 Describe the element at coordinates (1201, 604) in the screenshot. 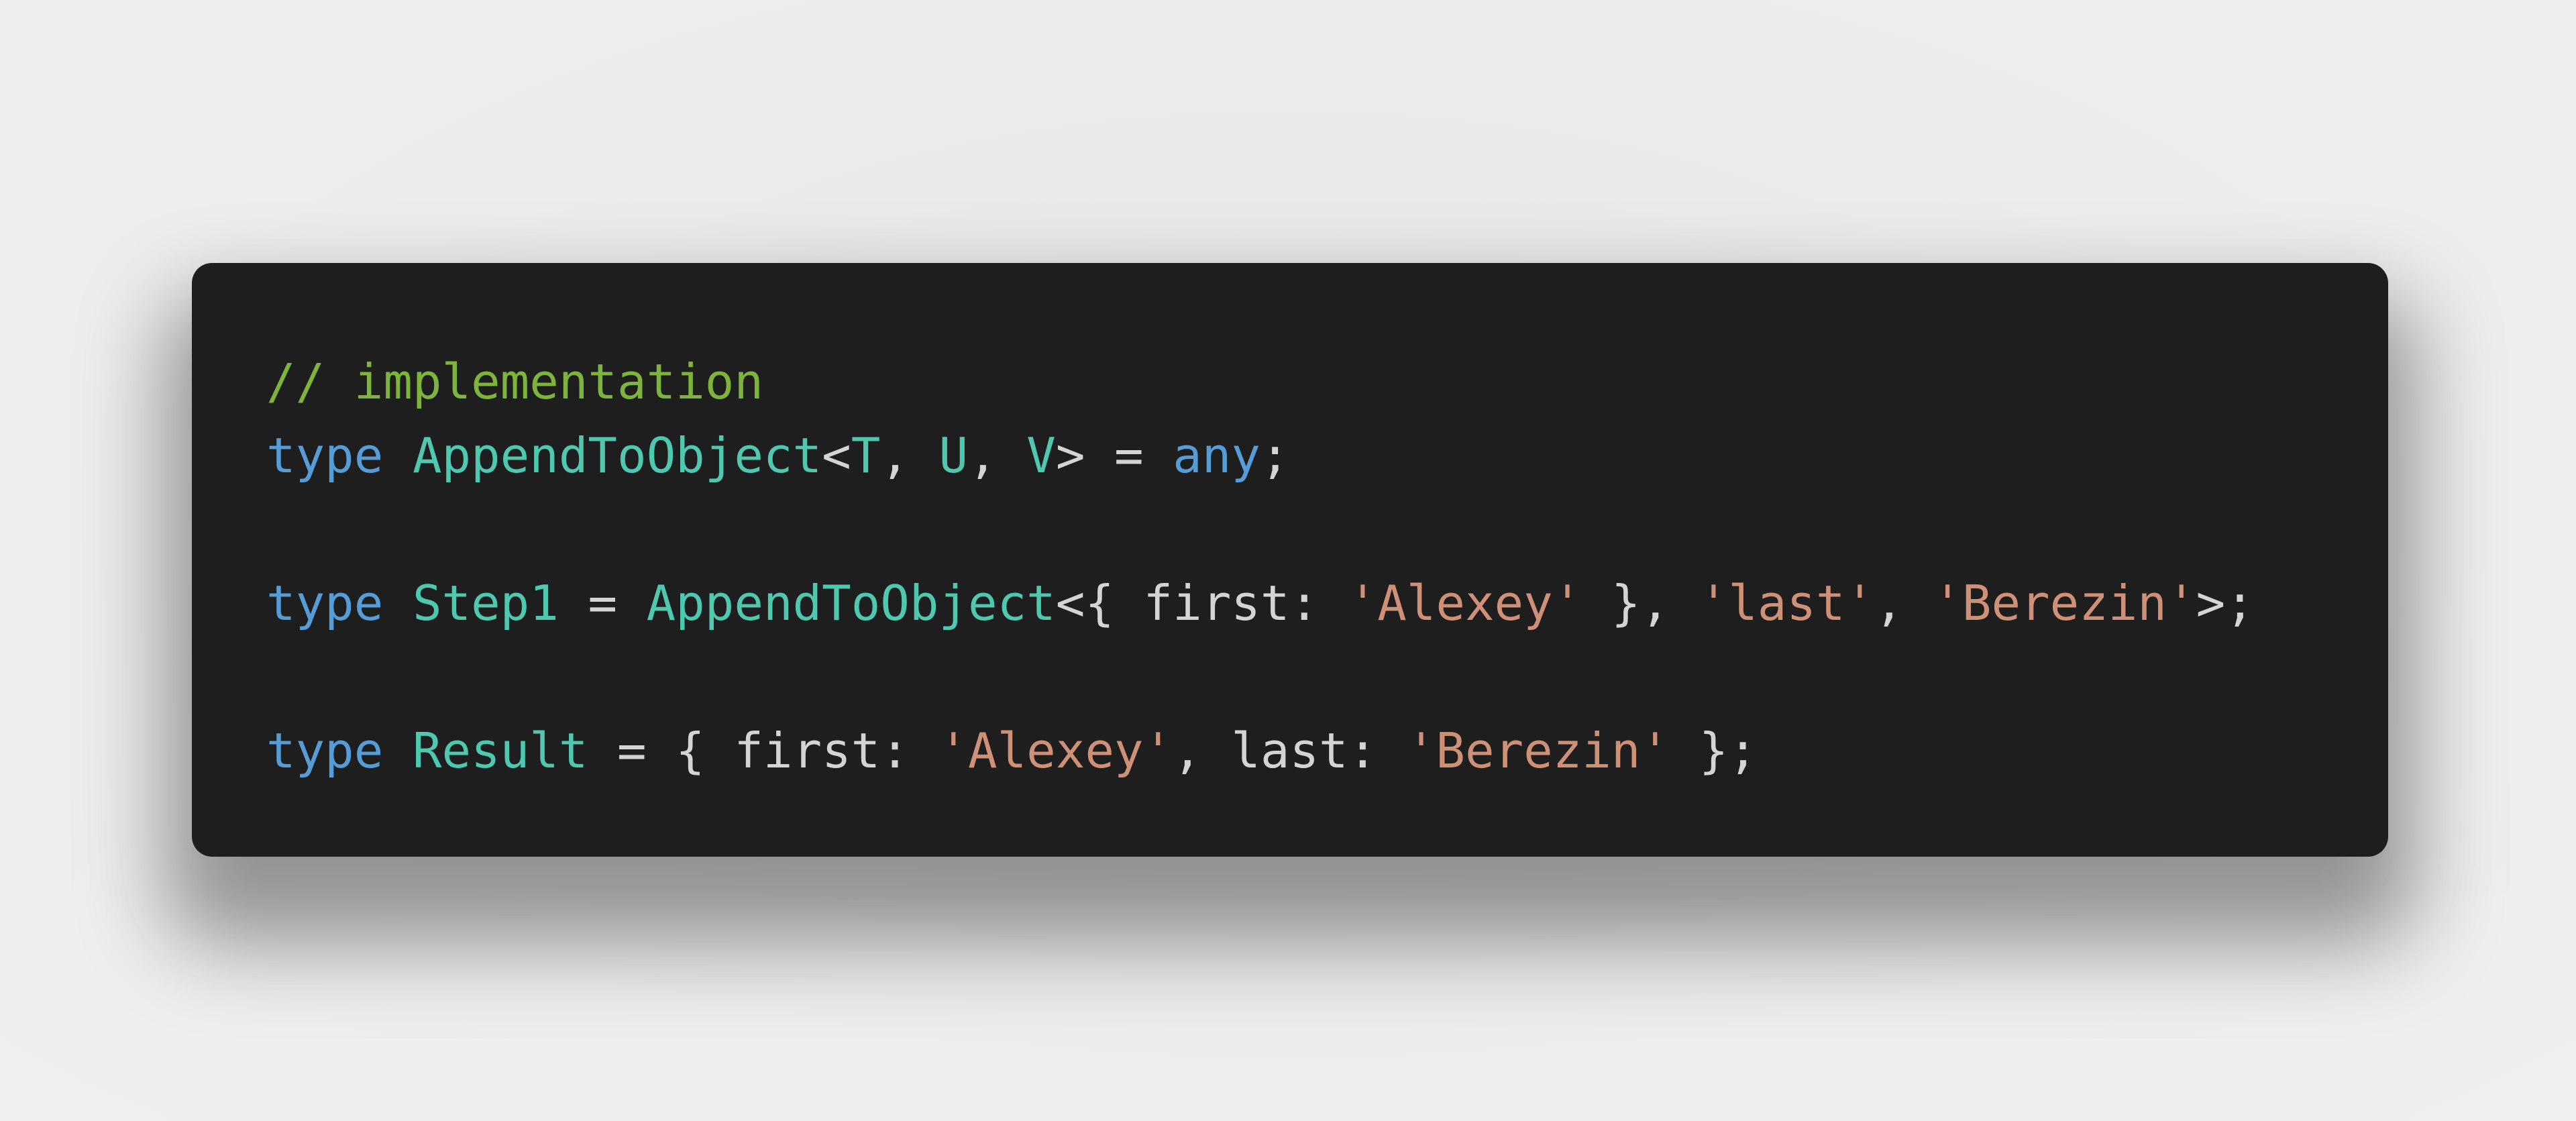

I see `token-punct: <{ first:` at that location.